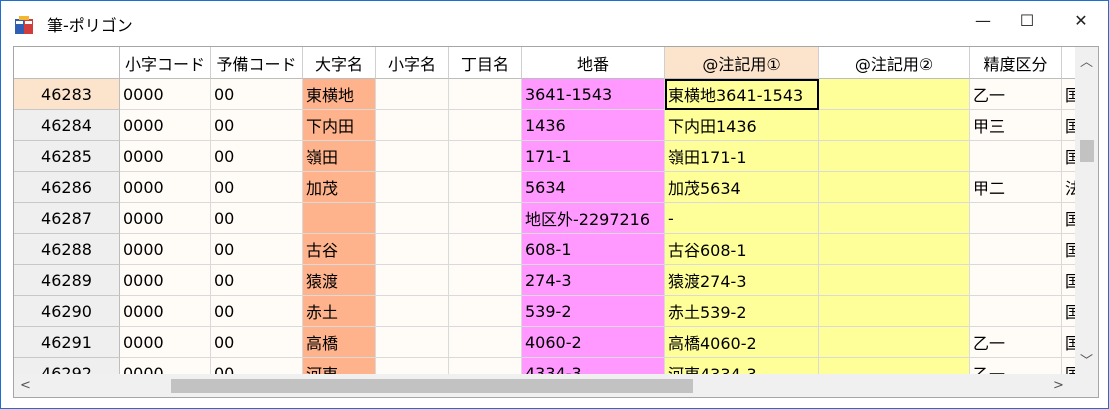 The width and height of the screenshot is (1109, 409). I want to click on table-cell: 171-1, so click(593, 156).